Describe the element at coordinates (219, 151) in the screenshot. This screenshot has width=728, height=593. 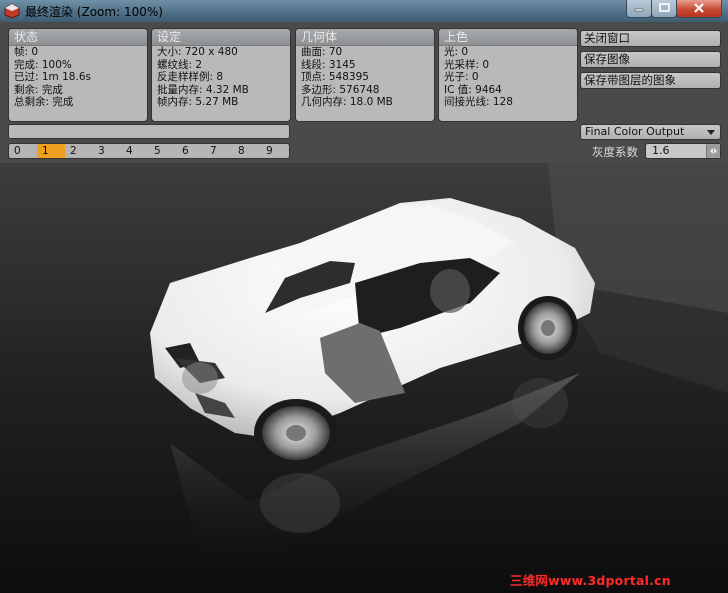
I see `frame-page-7: 7` at that location.